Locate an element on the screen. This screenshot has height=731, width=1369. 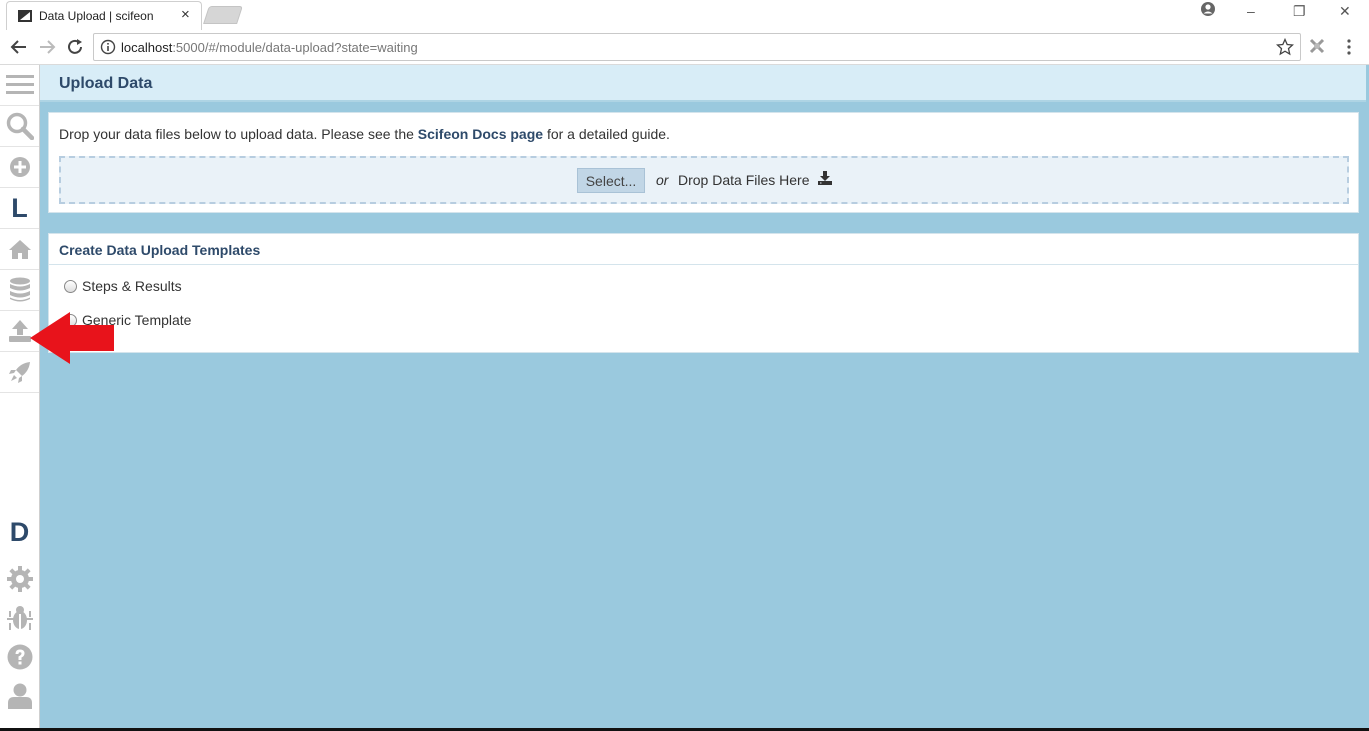
rocket-icon is located at coordinates (19, 372).